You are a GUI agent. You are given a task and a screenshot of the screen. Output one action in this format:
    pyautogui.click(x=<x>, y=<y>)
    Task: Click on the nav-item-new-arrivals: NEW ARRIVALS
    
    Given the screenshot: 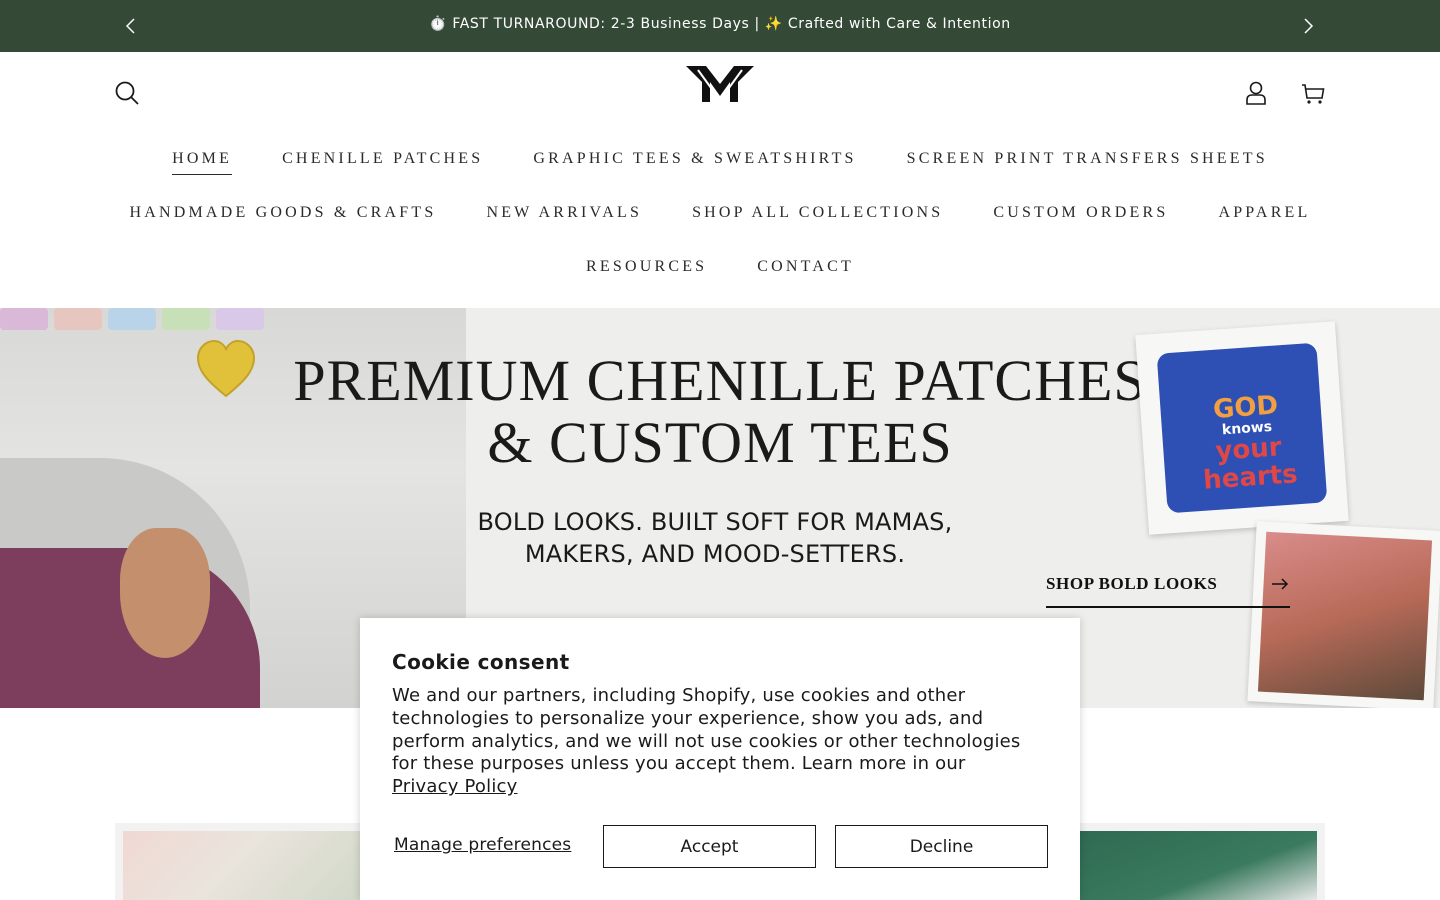 What is the action you would take?
    pyautogui.click(x=564, y=216)
    